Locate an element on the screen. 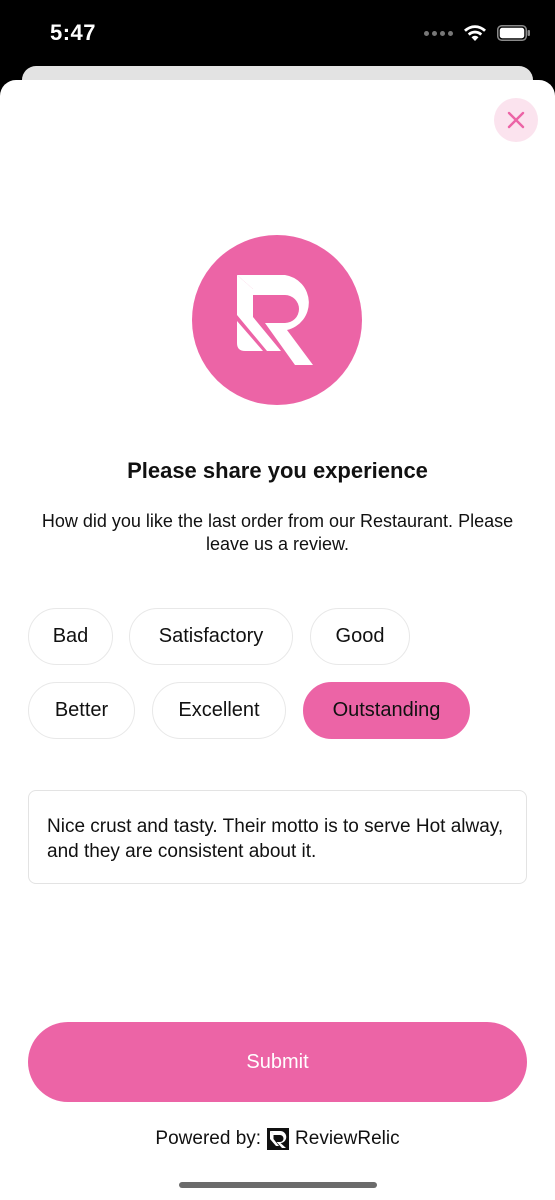 The width and height of the screenshot is (555, 1200). close-button is located at coordinates (516, 120).